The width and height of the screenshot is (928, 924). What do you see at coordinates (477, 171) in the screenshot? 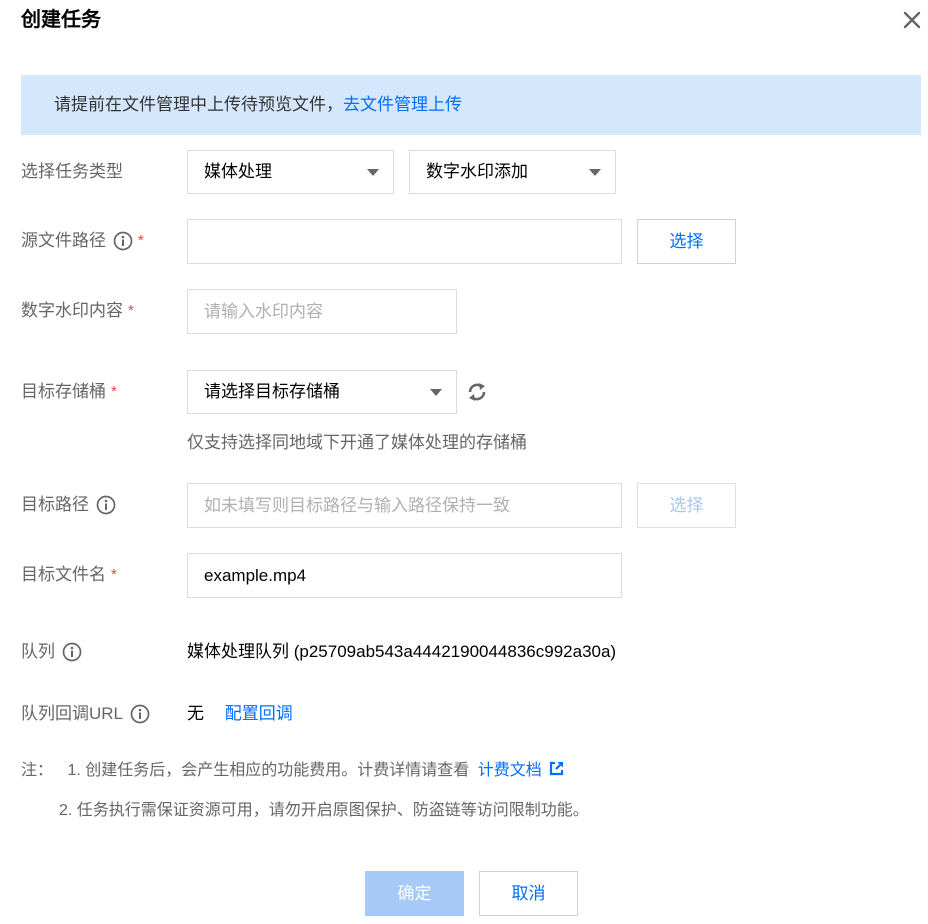
I see `task-subtype-value: 数字水印添加` at bounding box center [477, 171].